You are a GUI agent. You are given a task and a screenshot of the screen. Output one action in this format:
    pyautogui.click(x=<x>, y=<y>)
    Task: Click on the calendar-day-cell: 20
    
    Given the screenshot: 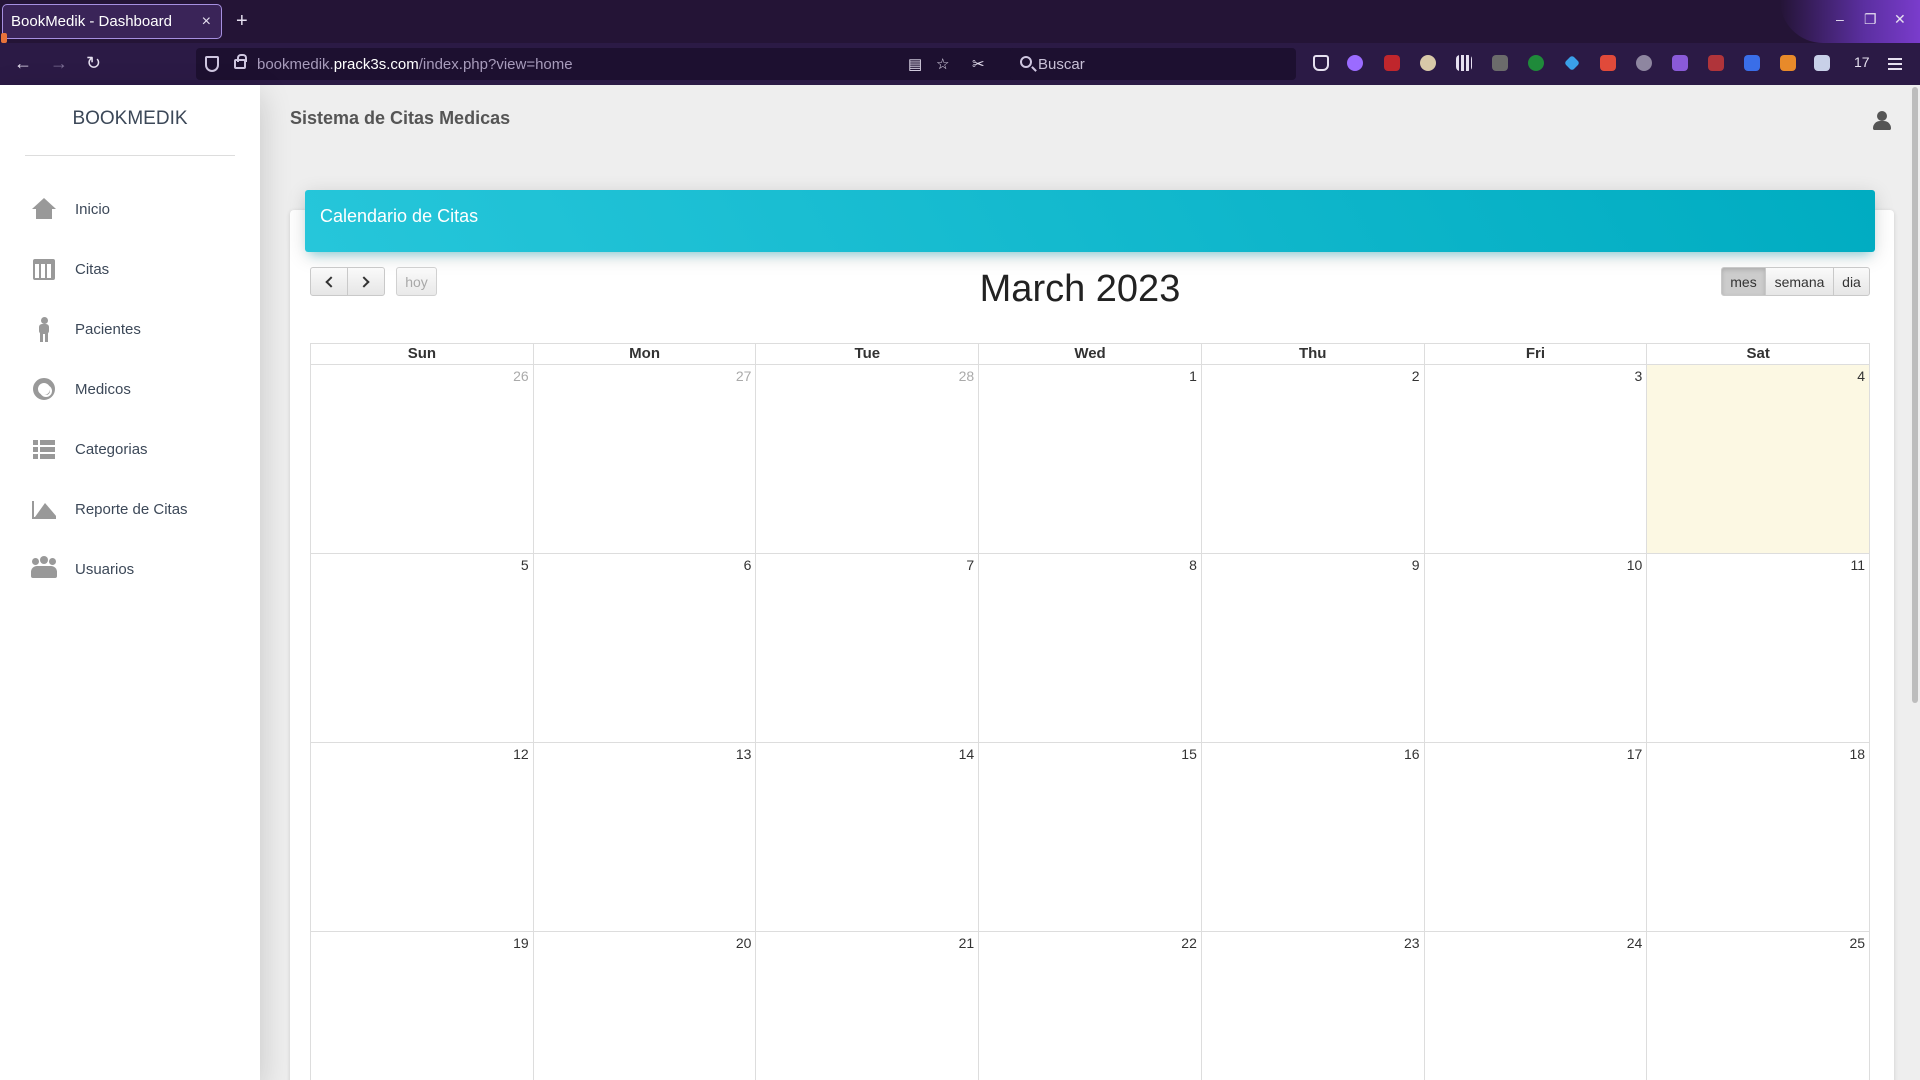 What is the action you would take?
    pyautogui.click(x=645, y=1006)
    